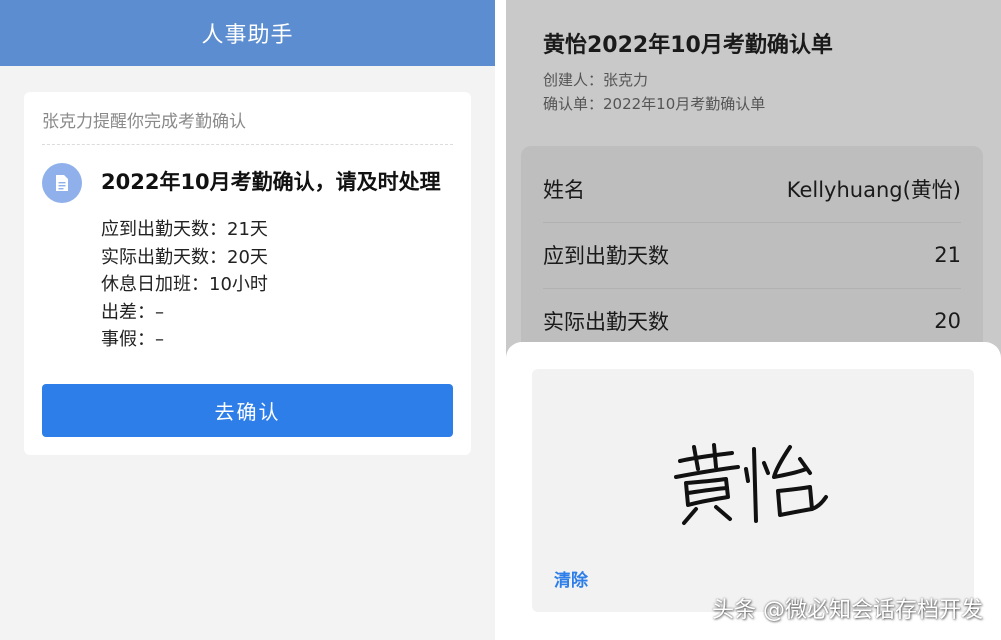 This screenshot has height=640, width=1001. I want to click on app-header: 人事助手, so click(247, 33).